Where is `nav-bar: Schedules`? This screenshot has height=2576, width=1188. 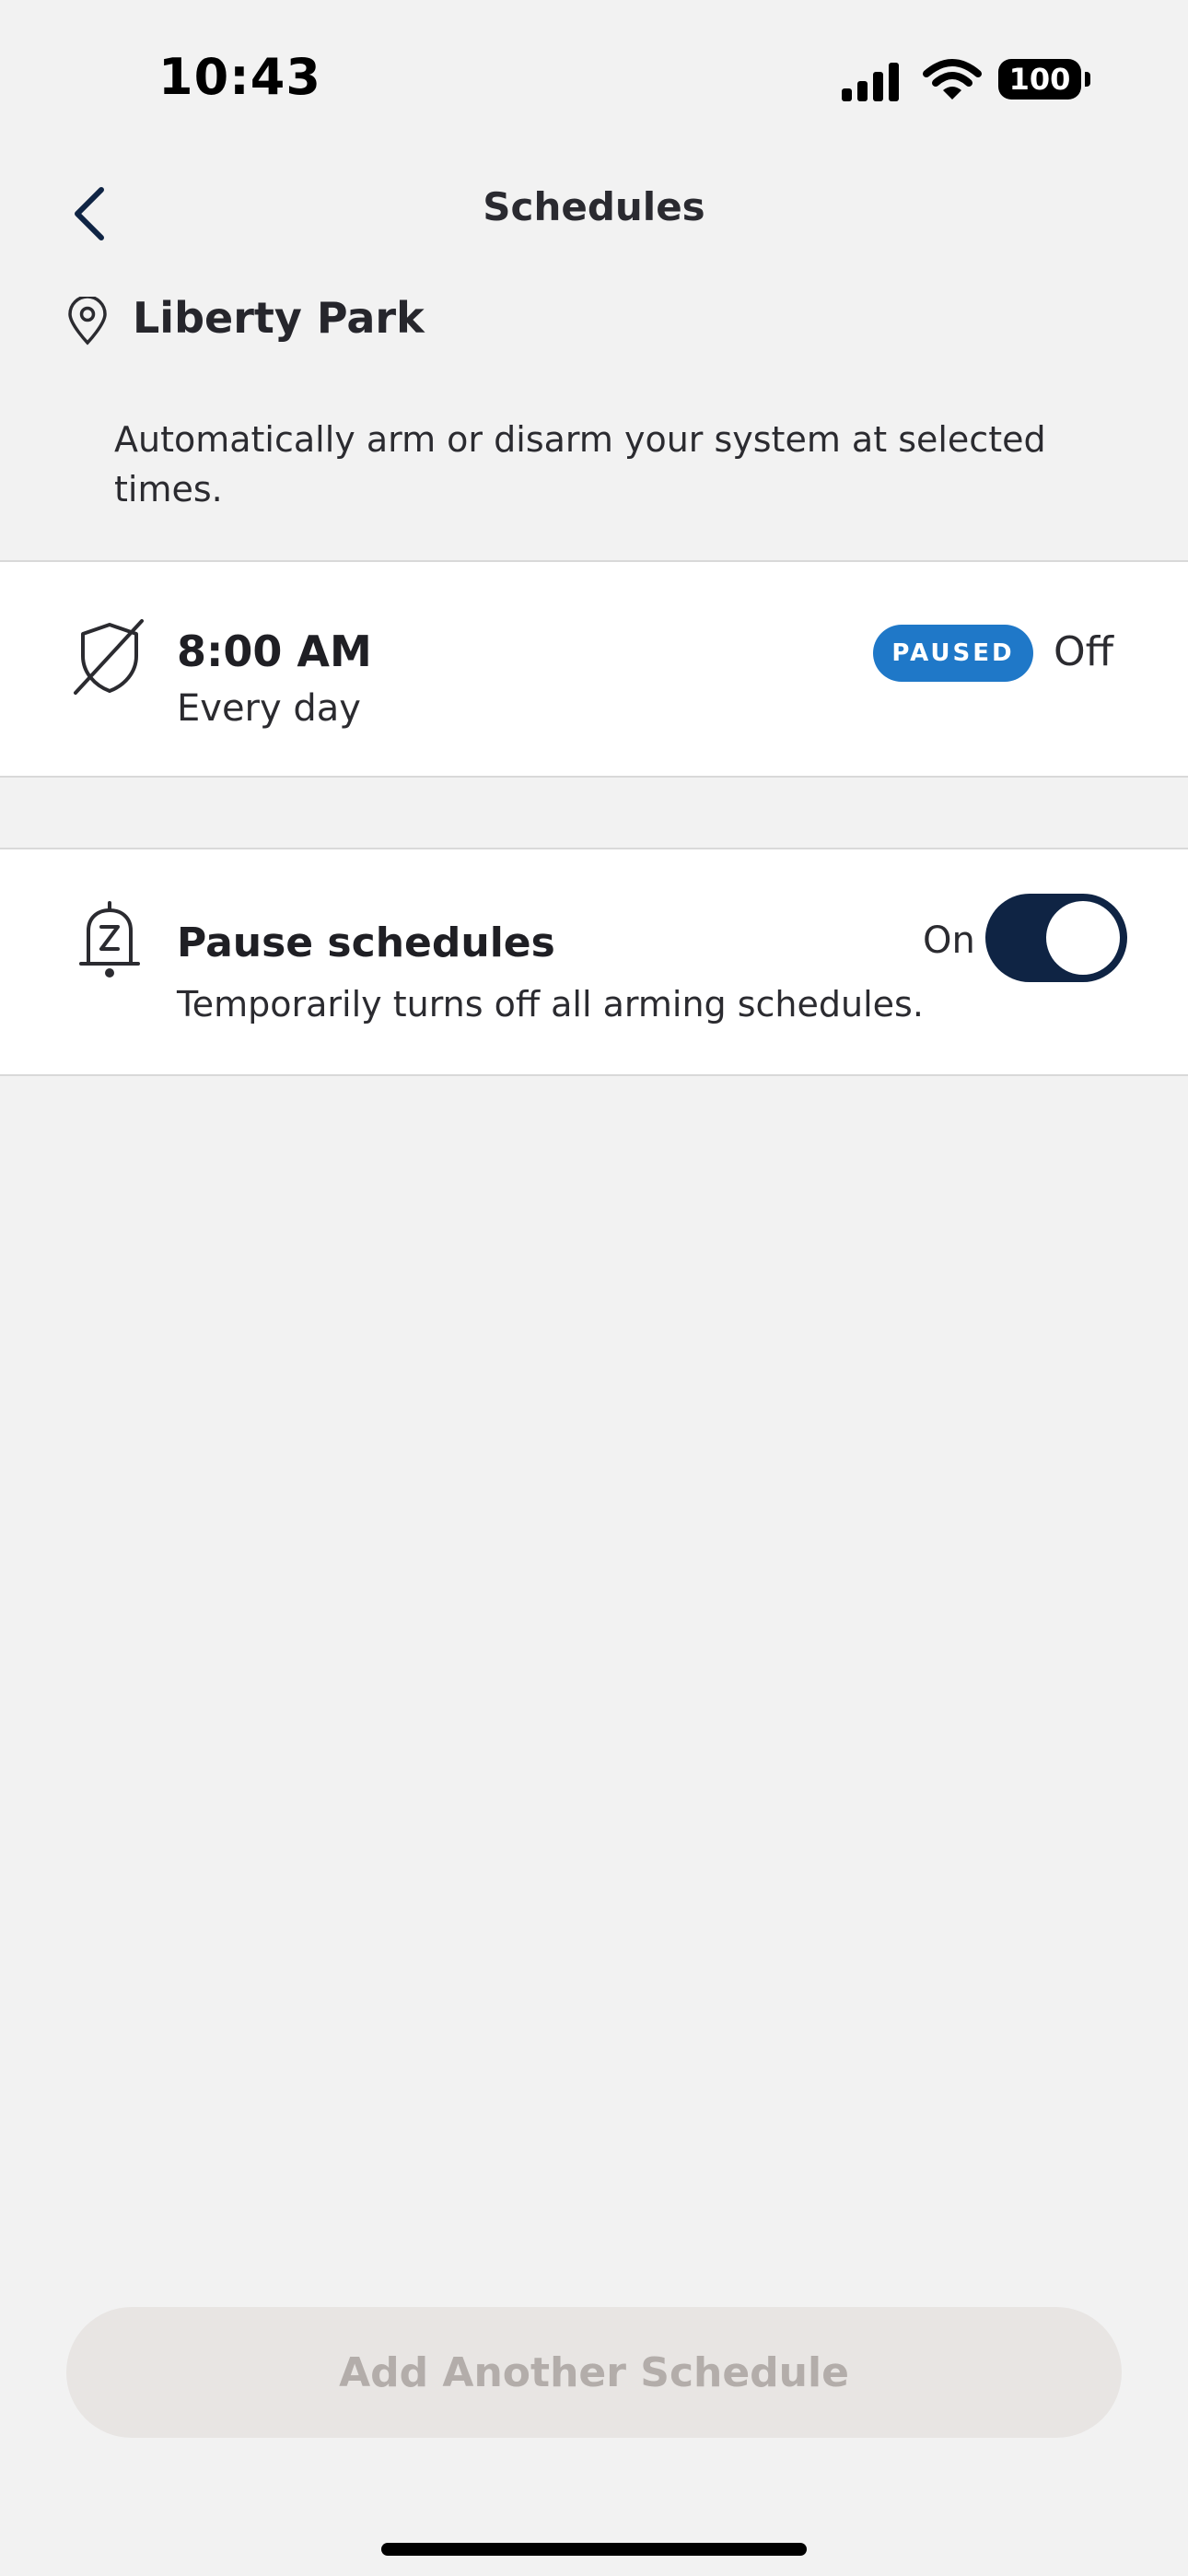 nav-bar: Schedules is located at coordinates (594, 212).